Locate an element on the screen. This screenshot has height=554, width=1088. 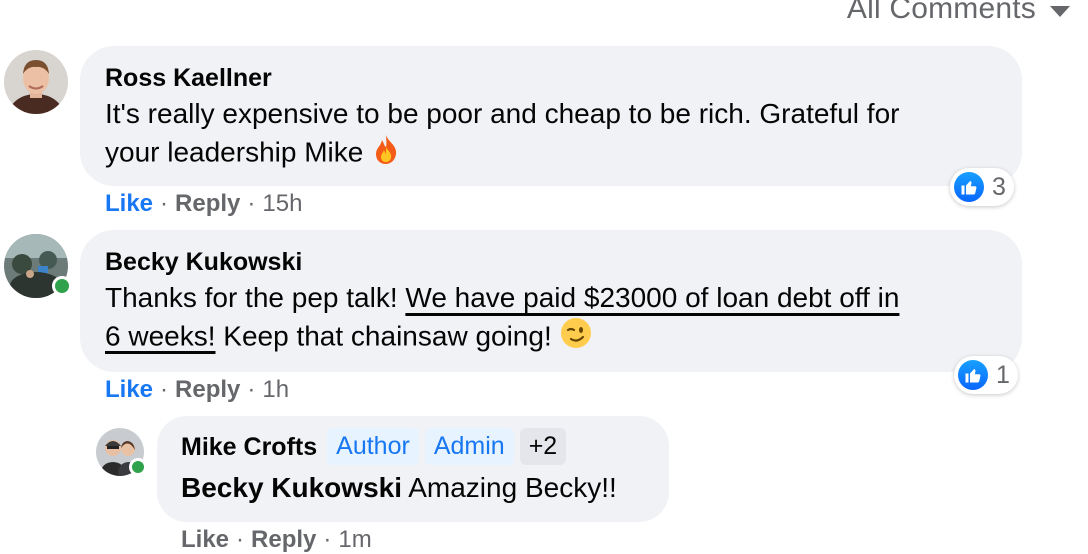
comment-text: Keep that chainsaw going! is located at coordinates (383, 336).